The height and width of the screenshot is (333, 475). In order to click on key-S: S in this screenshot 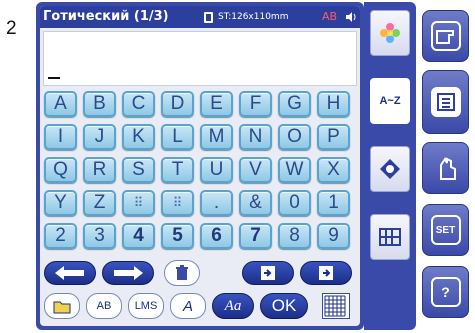, I will do `click(138, 170)`.